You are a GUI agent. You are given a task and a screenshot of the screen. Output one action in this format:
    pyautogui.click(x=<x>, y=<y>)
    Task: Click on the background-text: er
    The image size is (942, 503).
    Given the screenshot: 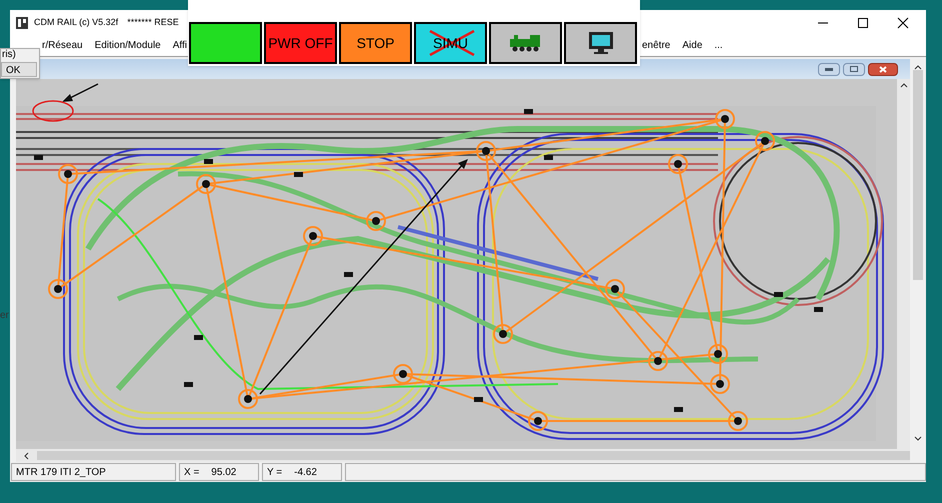 What is the action you would take?
    pyautogui.click(x=4, y=316)
    